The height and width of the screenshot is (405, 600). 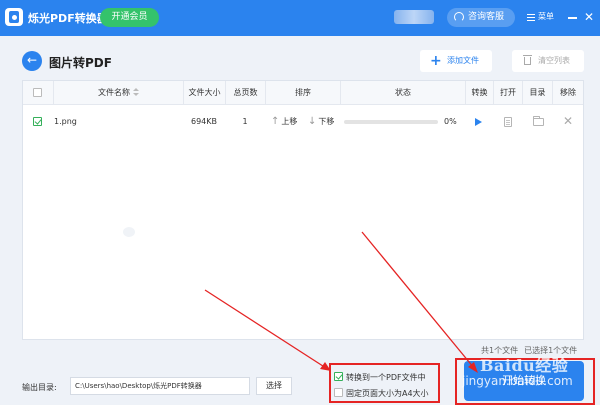 What do you see at coordinates (524, 365) in the screenshot?
I see `watermark-logo: Baidu经验` at bounding box center [524, 365].